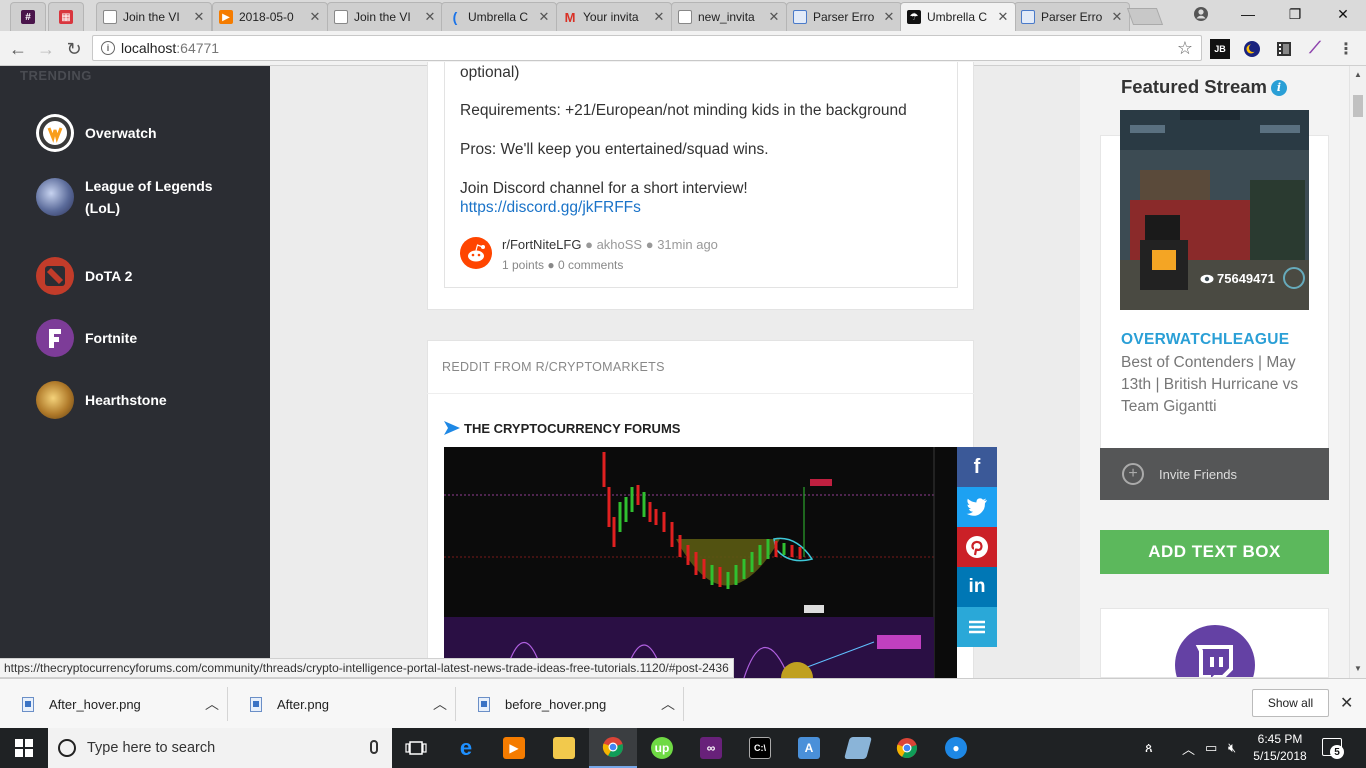 The height and width of the screenshot is (768, 1366). Describe the element at coordinates (700, 562) in the screenshot. I see `trading-chart-image` at that location.